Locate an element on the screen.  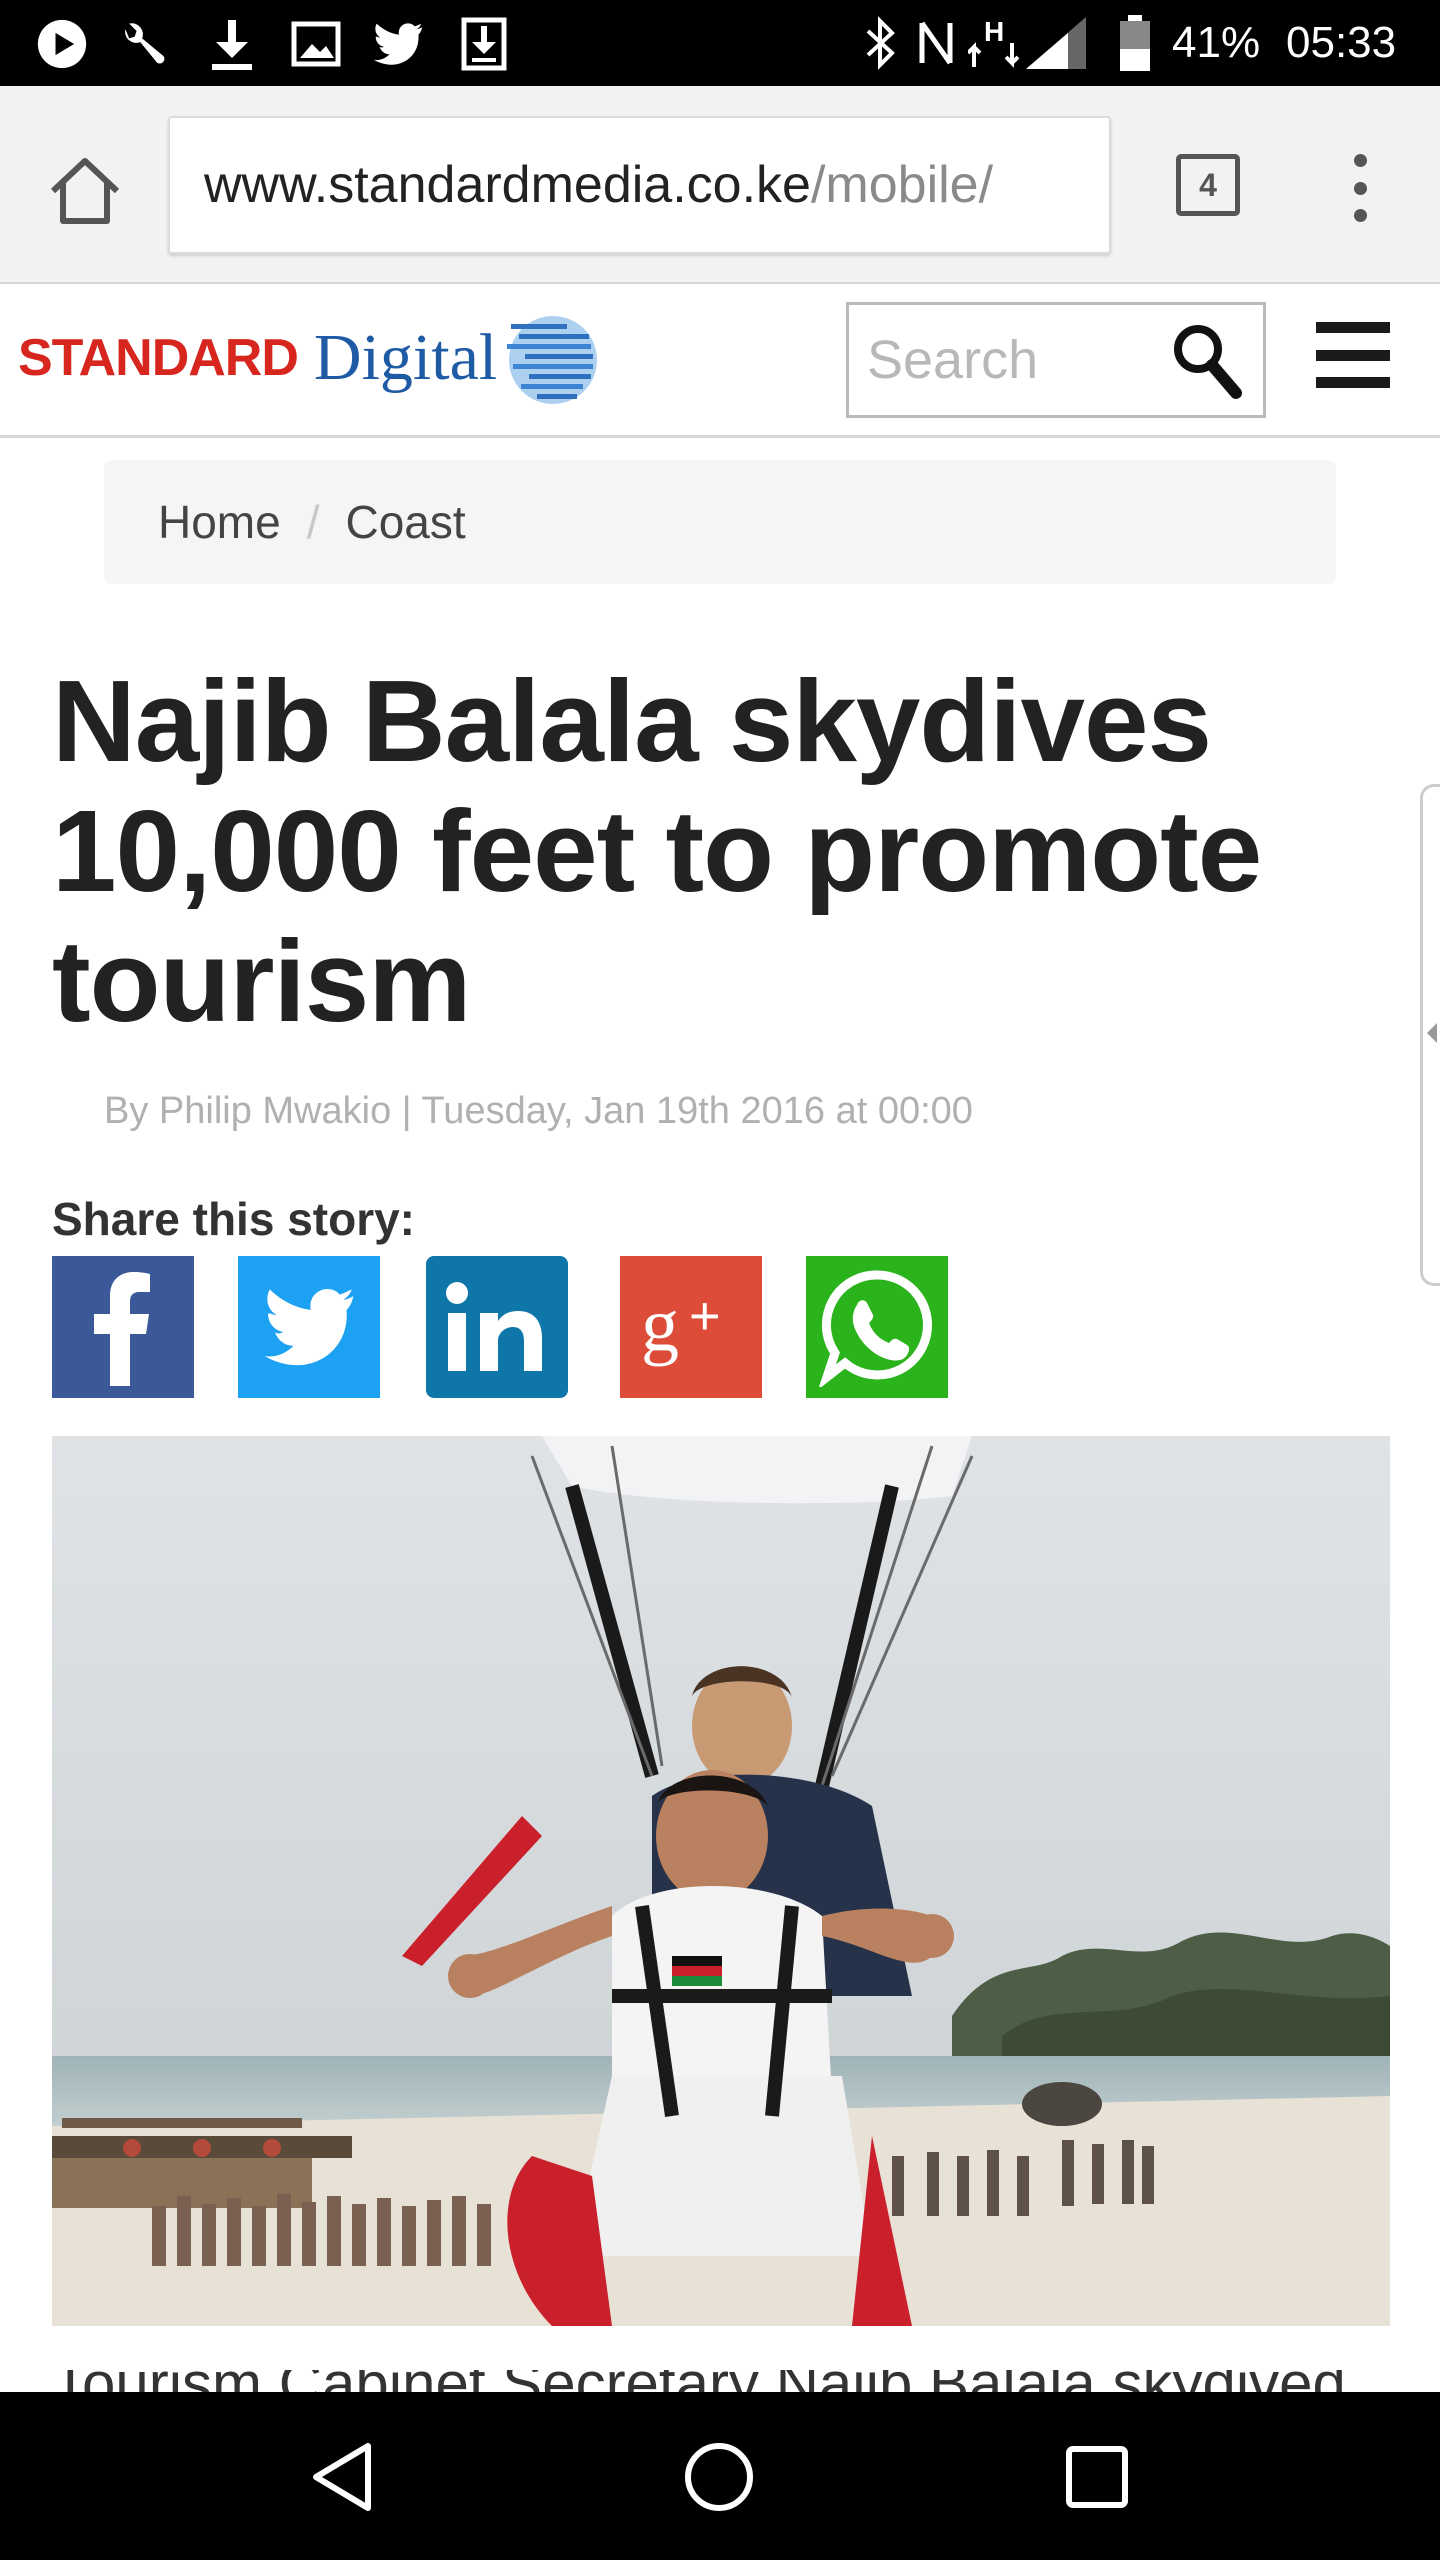
search-input is located at coordinates (999, 360).